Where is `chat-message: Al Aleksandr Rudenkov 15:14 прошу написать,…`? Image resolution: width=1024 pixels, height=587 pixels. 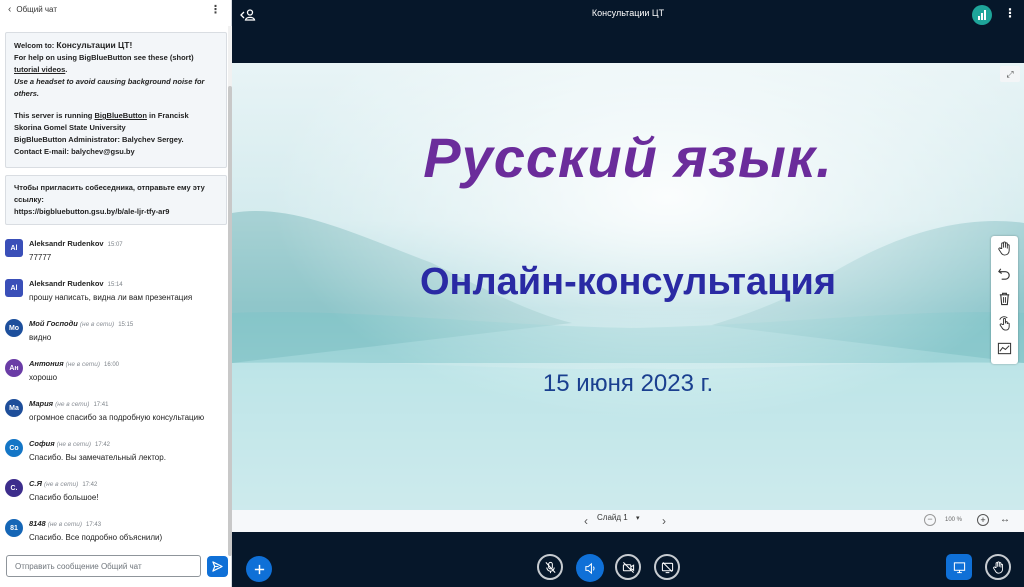
chat-message: Al Aleksandr Rudenkov 15:14 прошу написать,… is located at coordinates (116, 295).